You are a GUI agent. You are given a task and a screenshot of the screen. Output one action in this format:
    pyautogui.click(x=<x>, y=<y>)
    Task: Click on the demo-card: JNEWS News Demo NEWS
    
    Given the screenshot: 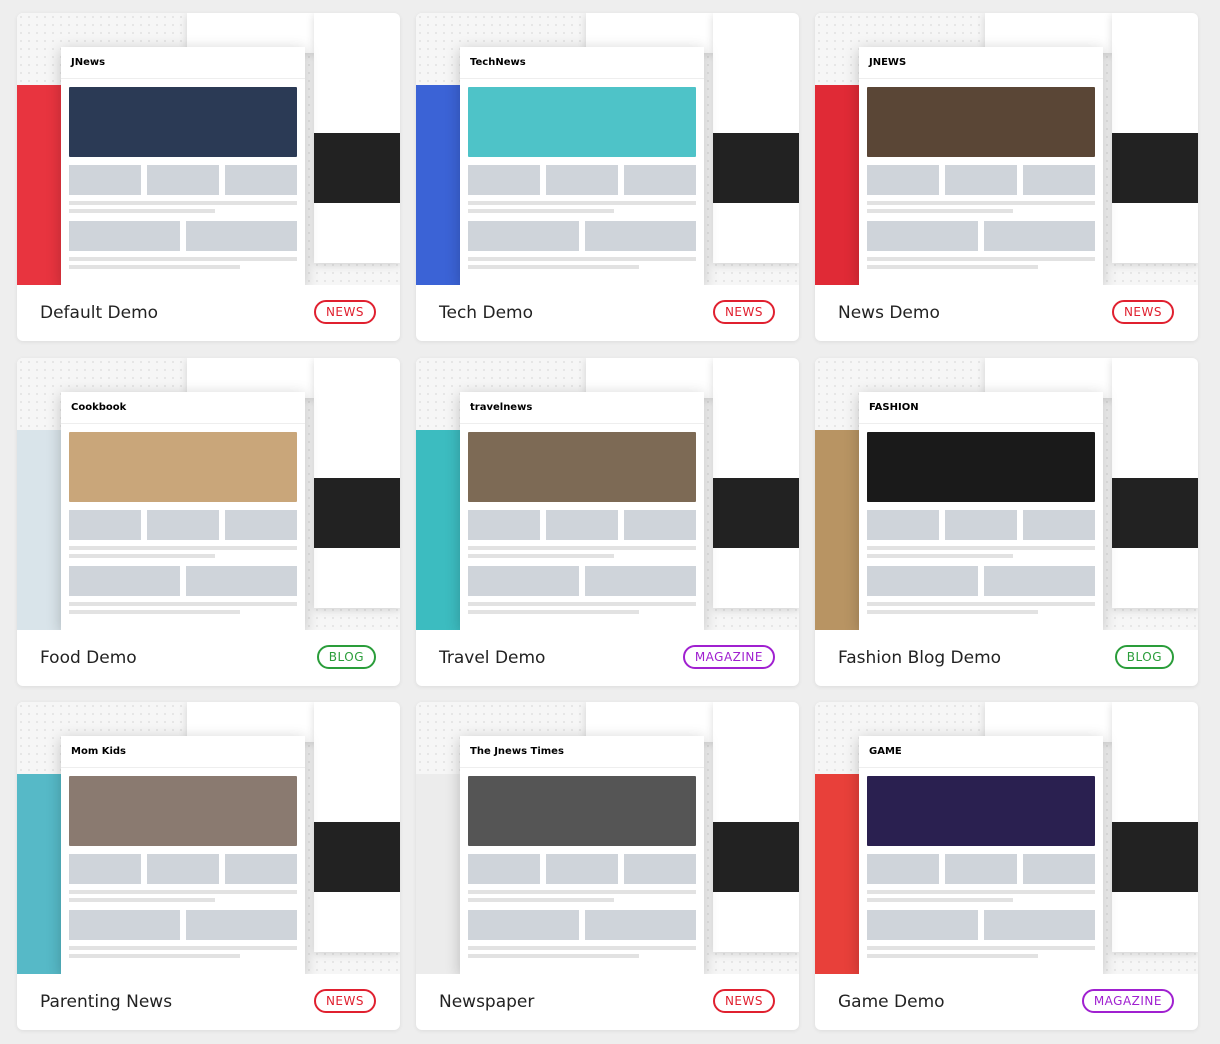 What is the action you would take?
    pyautogui.click(x=1006, y=177)
    